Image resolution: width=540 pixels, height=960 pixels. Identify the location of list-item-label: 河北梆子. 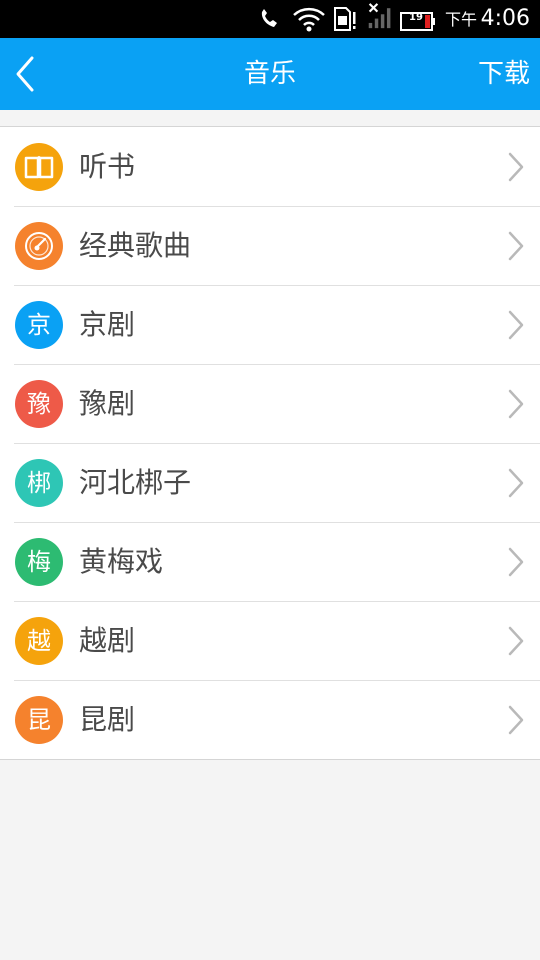
(135, 482).